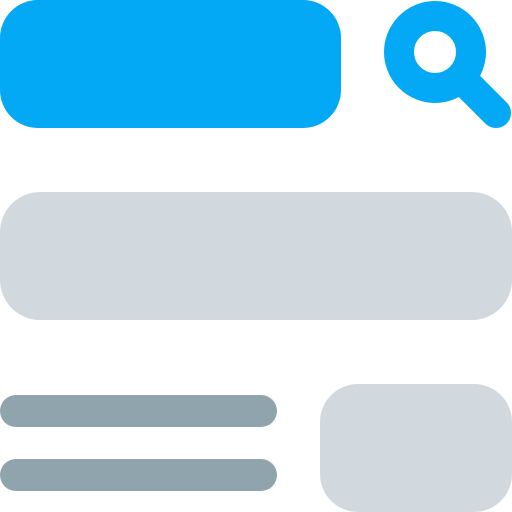 The height and width of the screenshot is (512, 512). Describe the element at coordinates (479, 96) in the screenshot. I see `search-icon-handle` at that location.